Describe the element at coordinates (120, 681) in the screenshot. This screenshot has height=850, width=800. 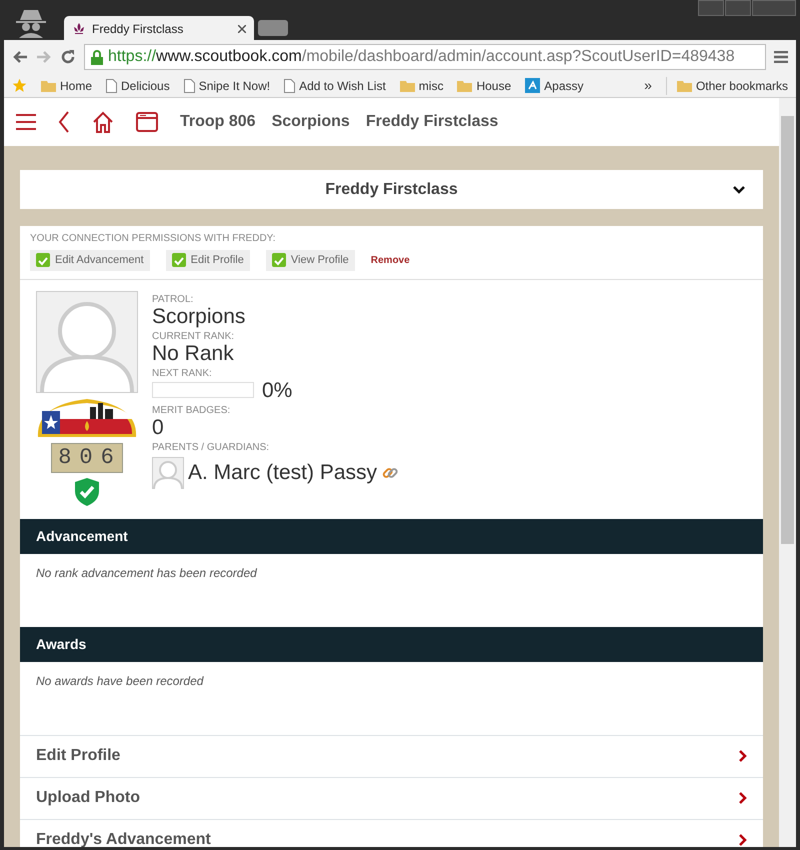
I see `empty-message: No awards have been recorded` at that location.